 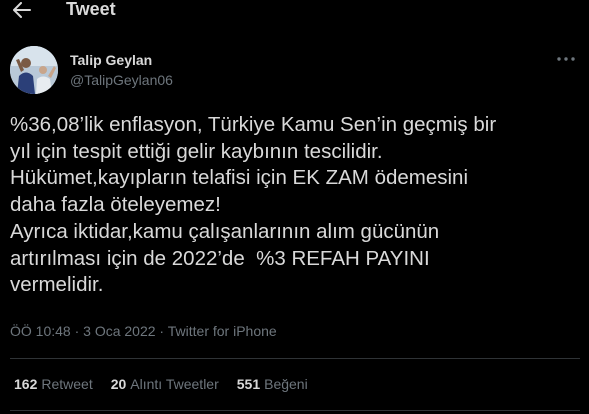 I want to click on tweet-text-line: vermelidir., so click(x=57, y=285).